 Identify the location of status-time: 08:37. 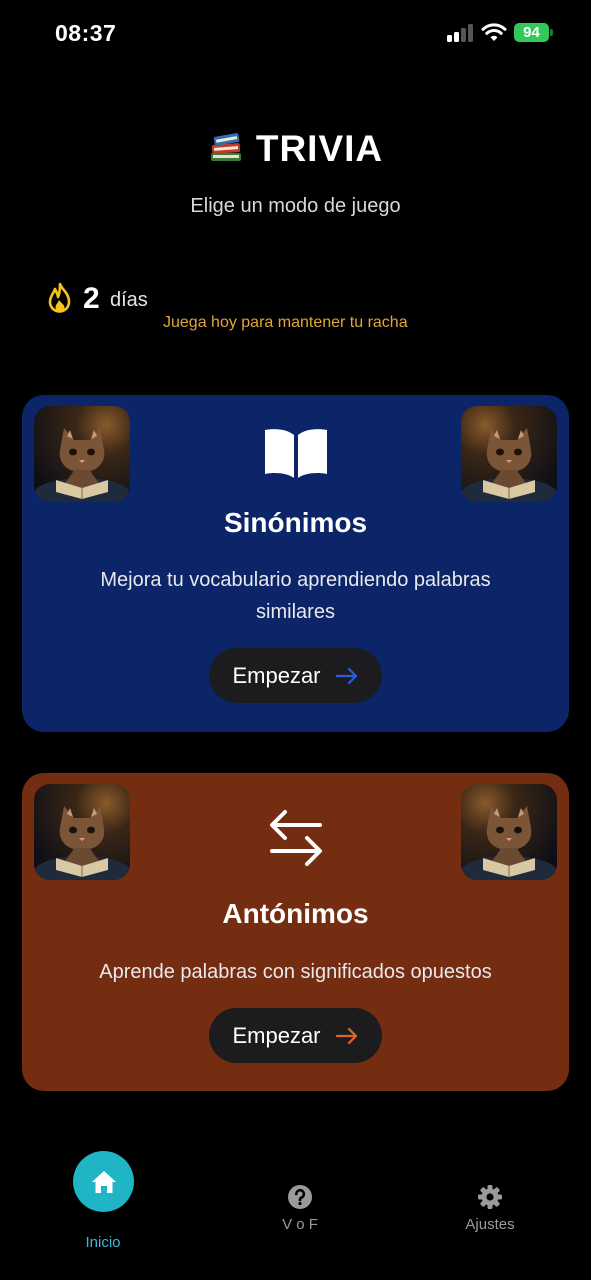
(86, 33).